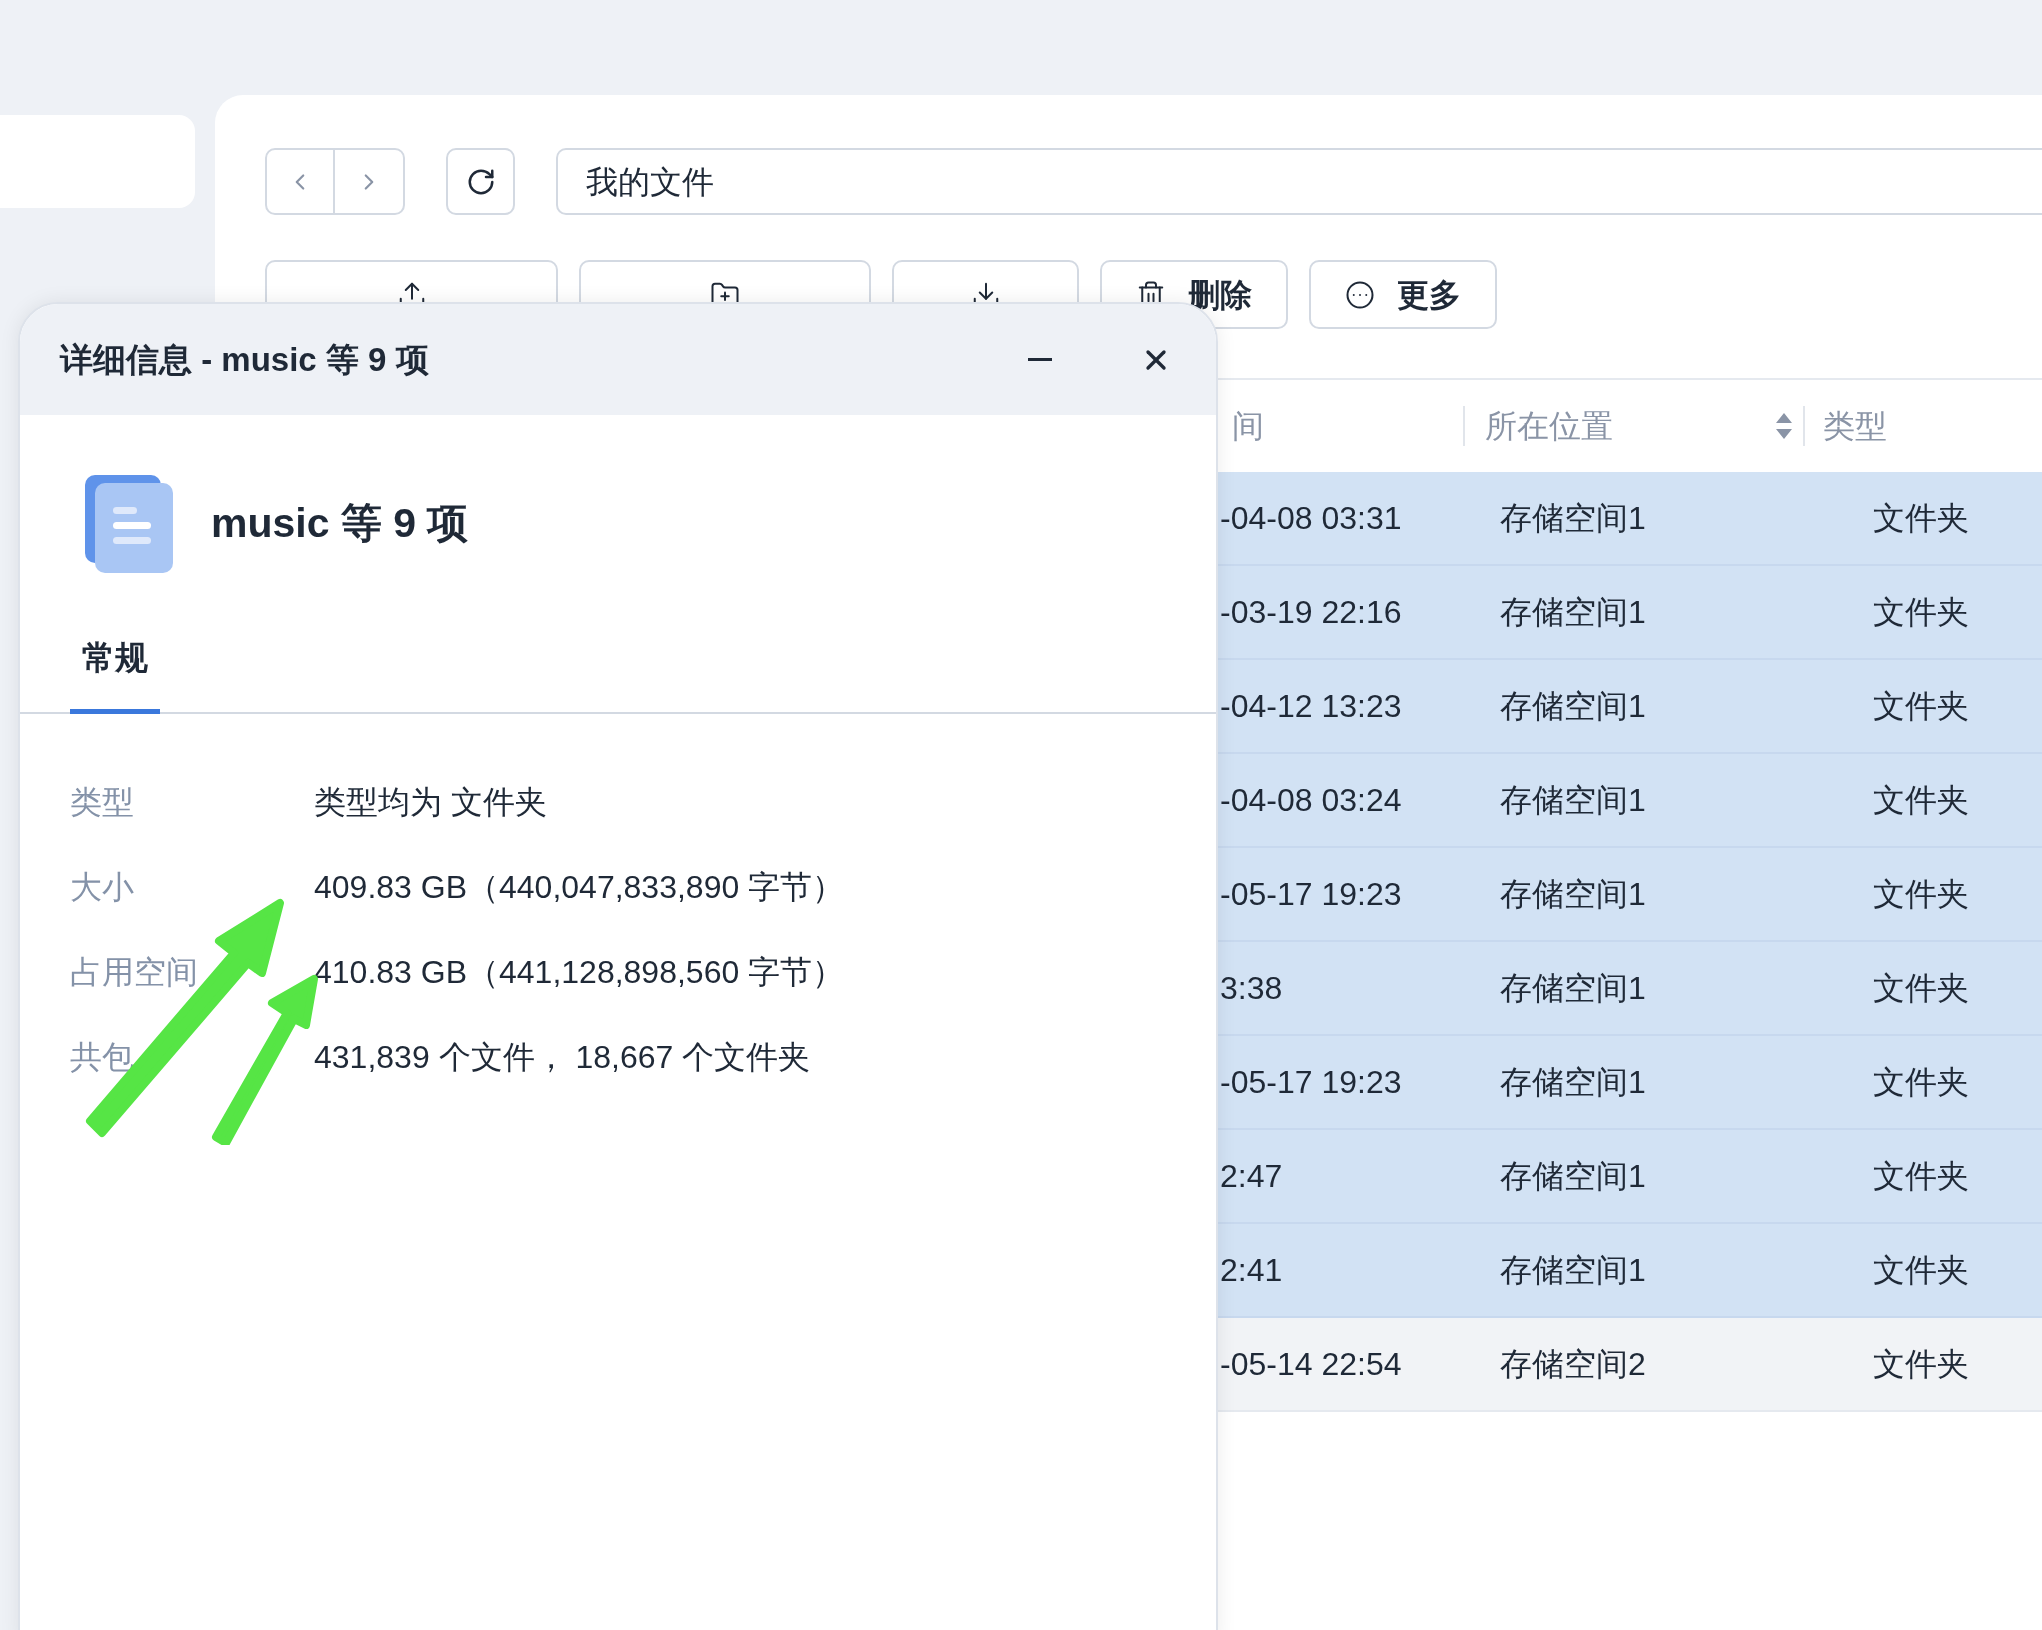 The image size is (2042, 1630). What do you see at coordinates (1311, 800) in the screenshot?
I see `table-cell-text: -04-08 03:24` at bounding box center [1311, 800].